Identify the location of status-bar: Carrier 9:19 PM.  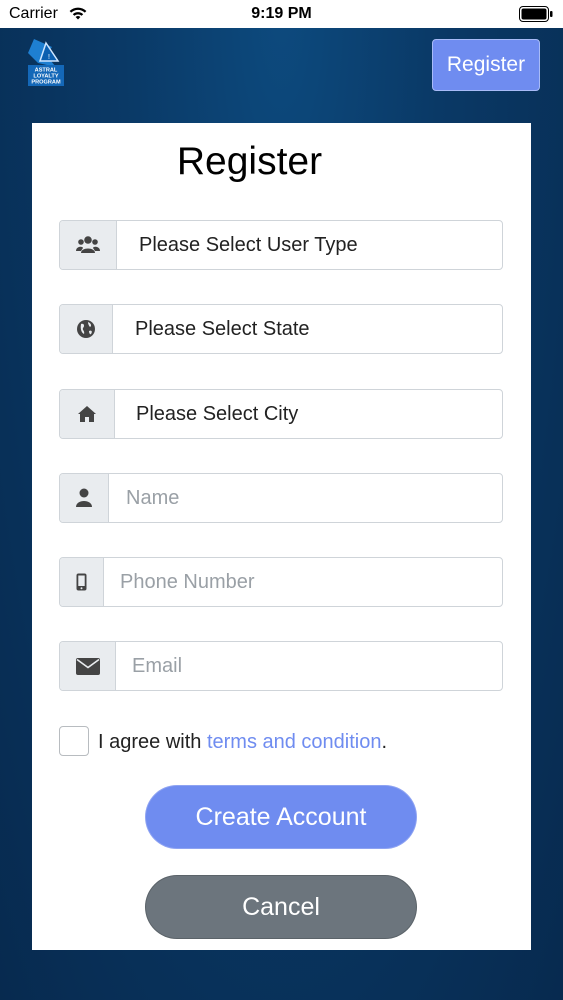
(281, 14).